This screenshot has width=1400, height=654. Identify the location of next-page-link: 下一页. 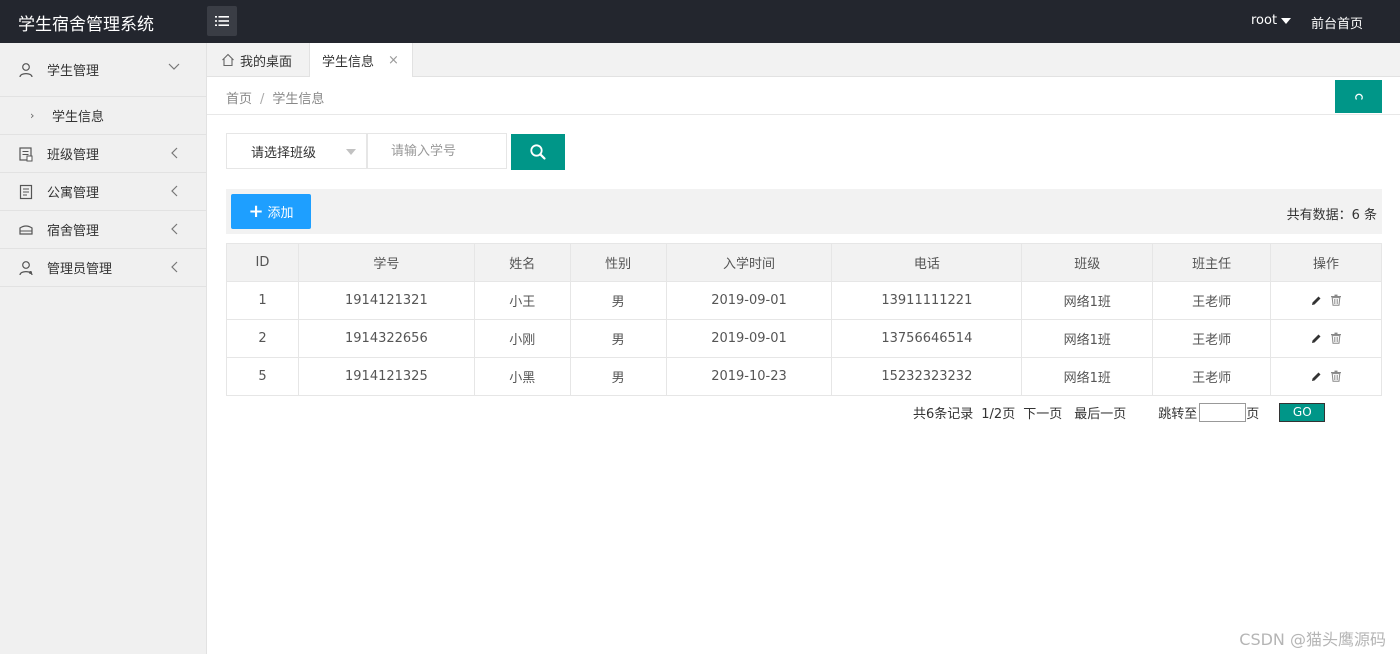
(1042, 412).